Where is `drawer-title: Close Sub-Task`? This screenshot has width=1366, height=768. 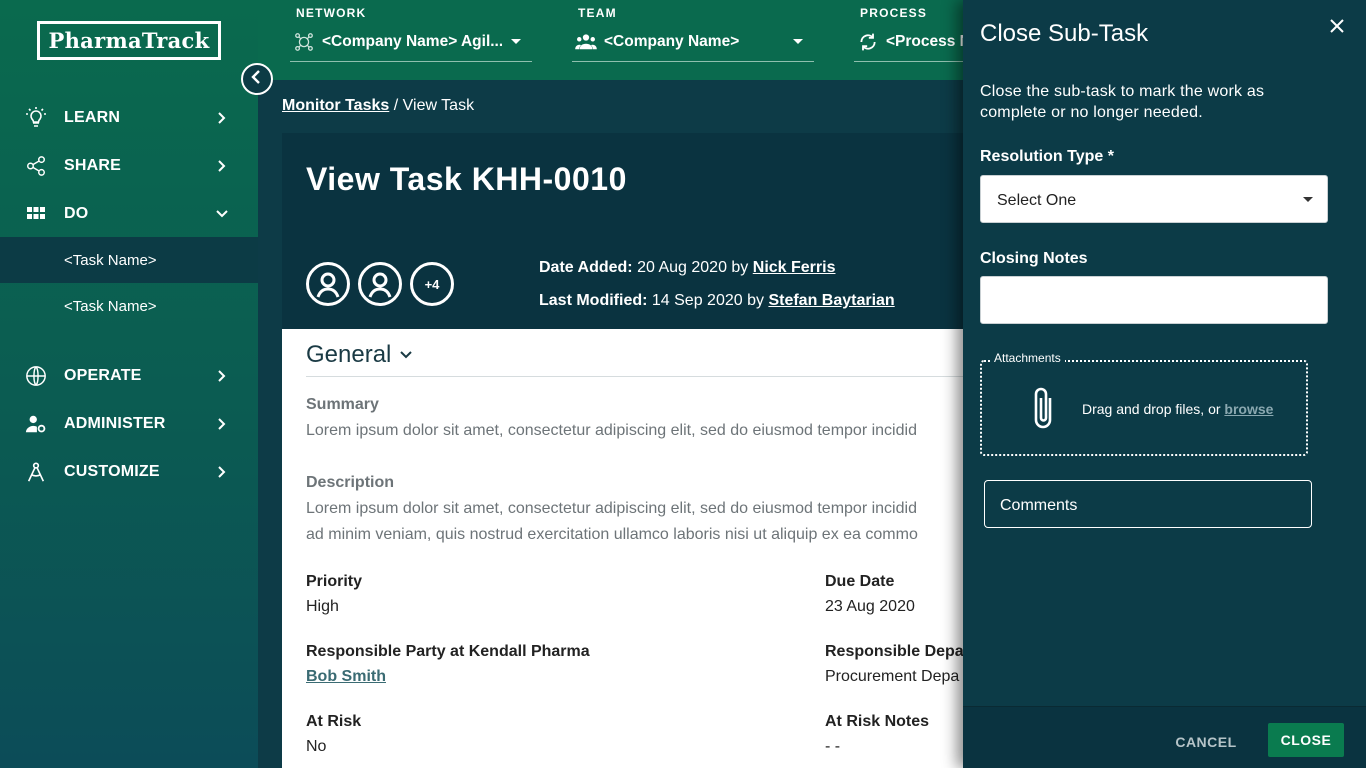
drawer-title: Close Sub-Task is located at coordinates (1064, 33).